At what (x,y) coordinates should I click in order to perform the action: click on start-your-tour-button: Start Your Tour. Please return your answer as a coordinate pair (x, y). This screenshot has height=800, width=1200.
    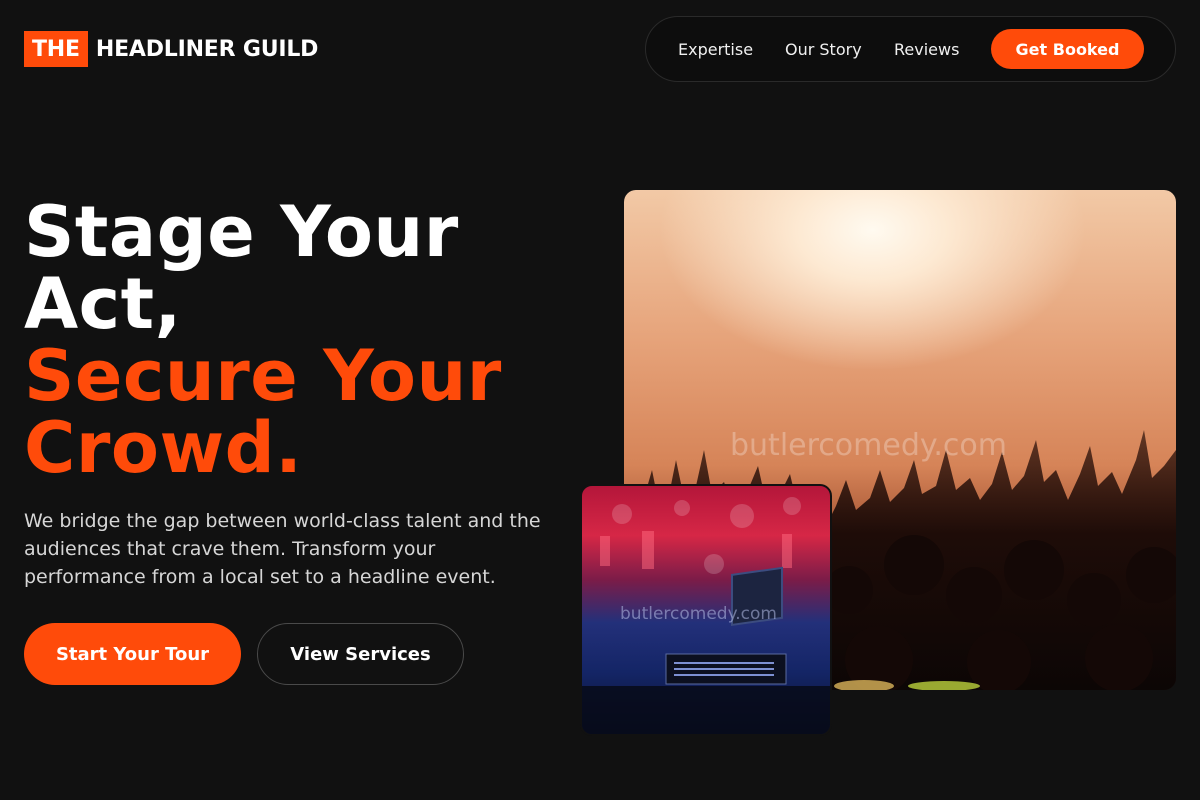
    Looking at the image, I should click on (132, 654).